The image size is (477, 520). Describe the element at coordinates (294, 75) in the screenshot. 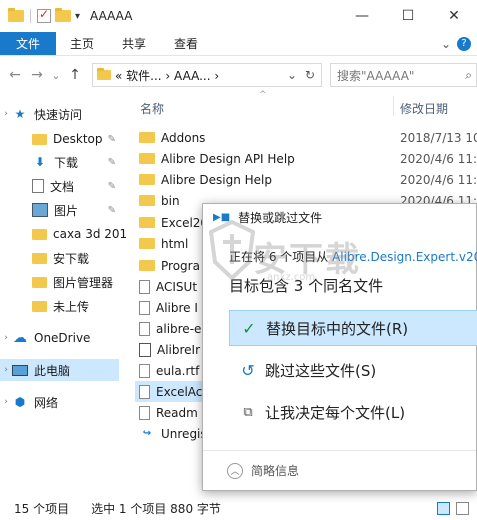

I see `address-dropdown-icon: ⌄` at that location.